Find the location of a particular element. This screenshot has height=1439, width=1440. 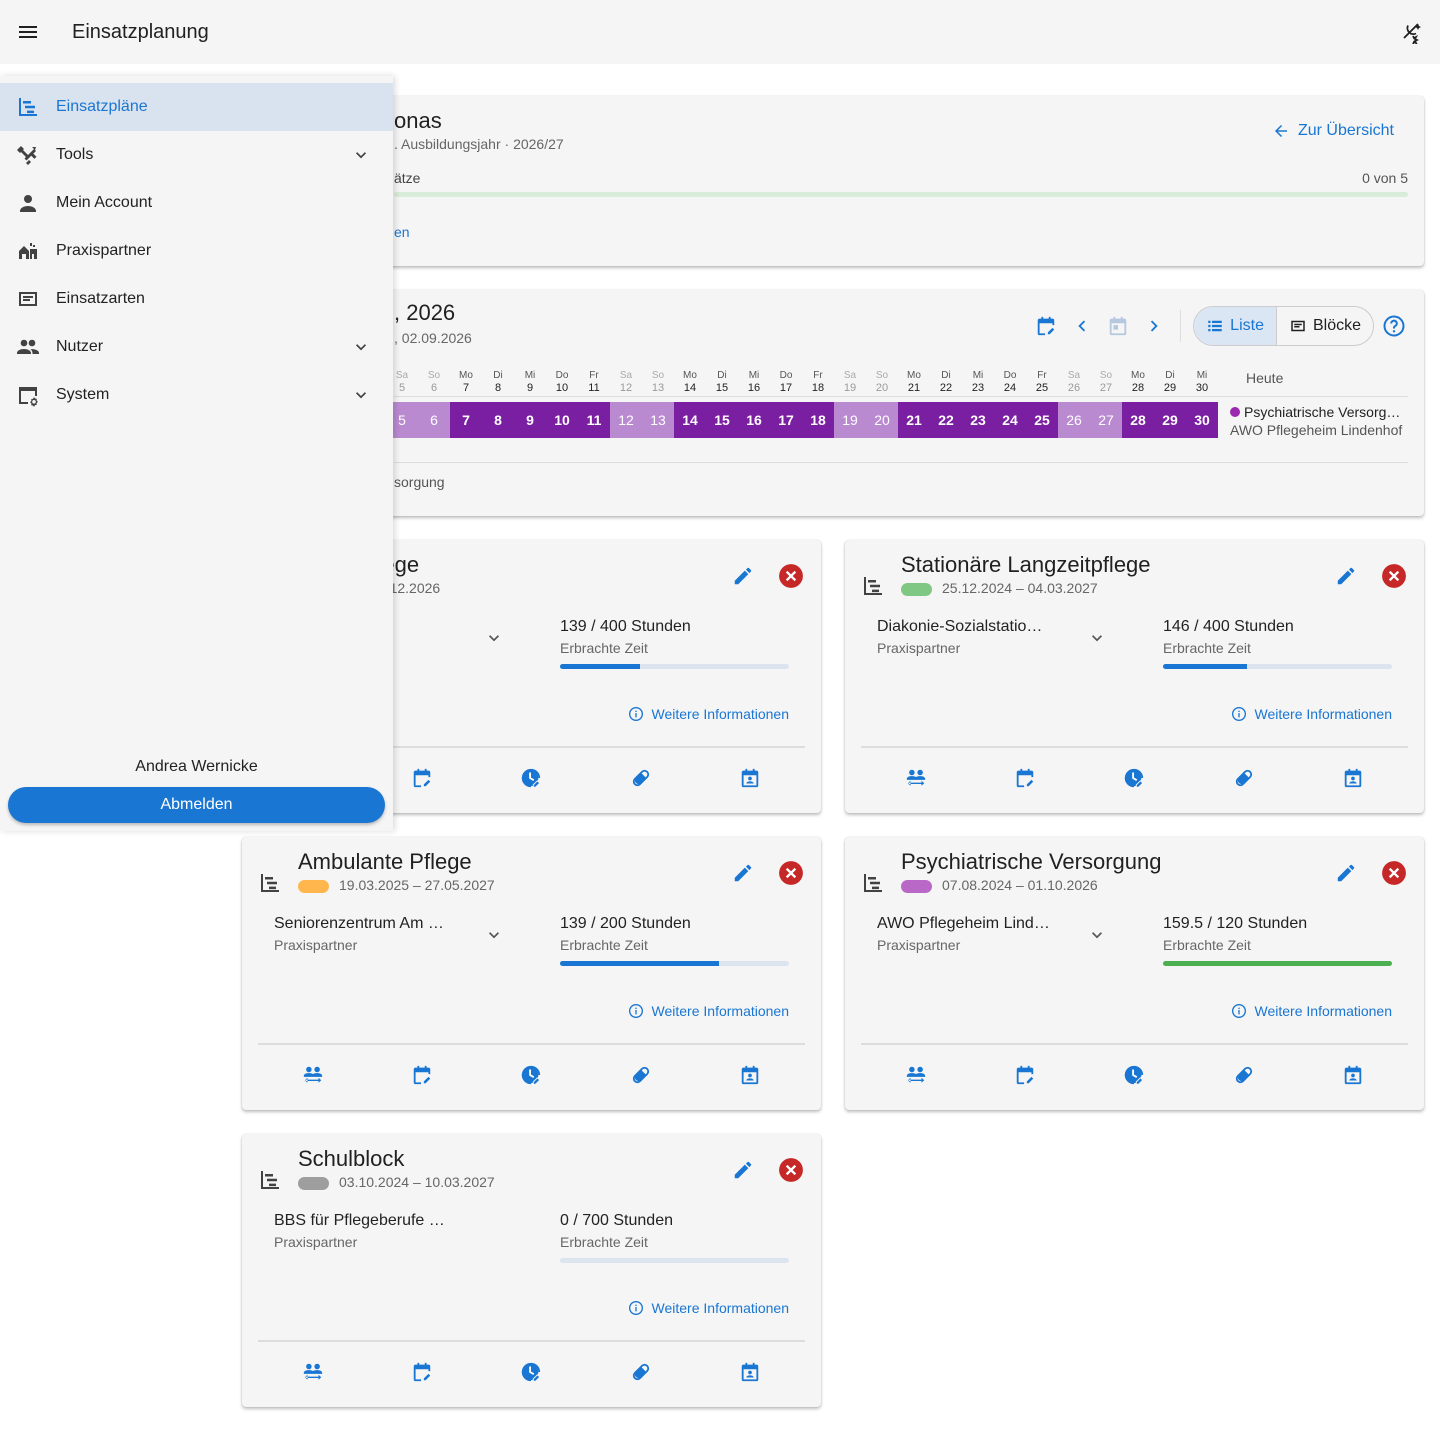

logout-button: Abmelden is located at coordinates (196, 805).